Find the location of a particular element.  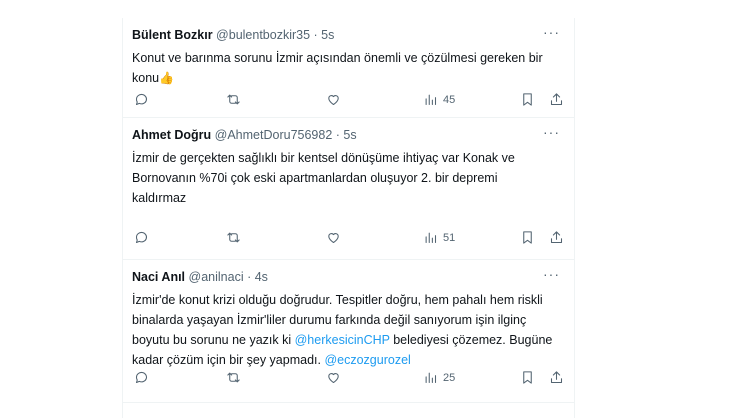

views-count: 45 is located at coordinates (449, 99).